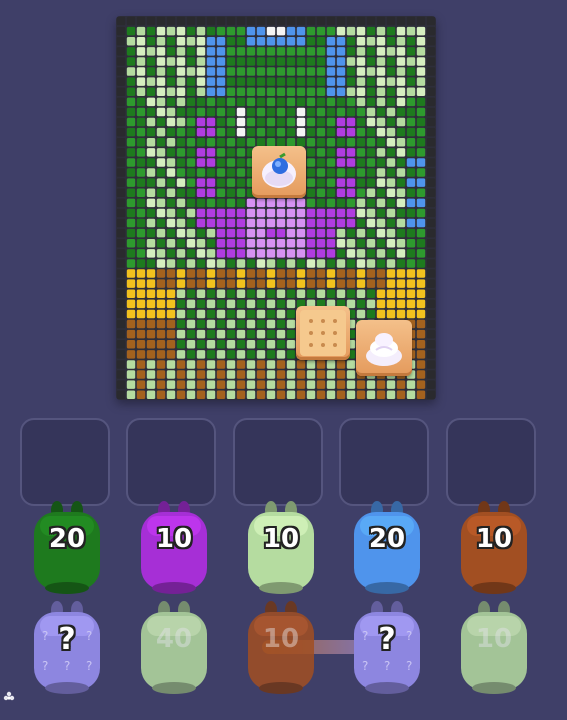  I want to click on cracker-tile, so click(323, 333).